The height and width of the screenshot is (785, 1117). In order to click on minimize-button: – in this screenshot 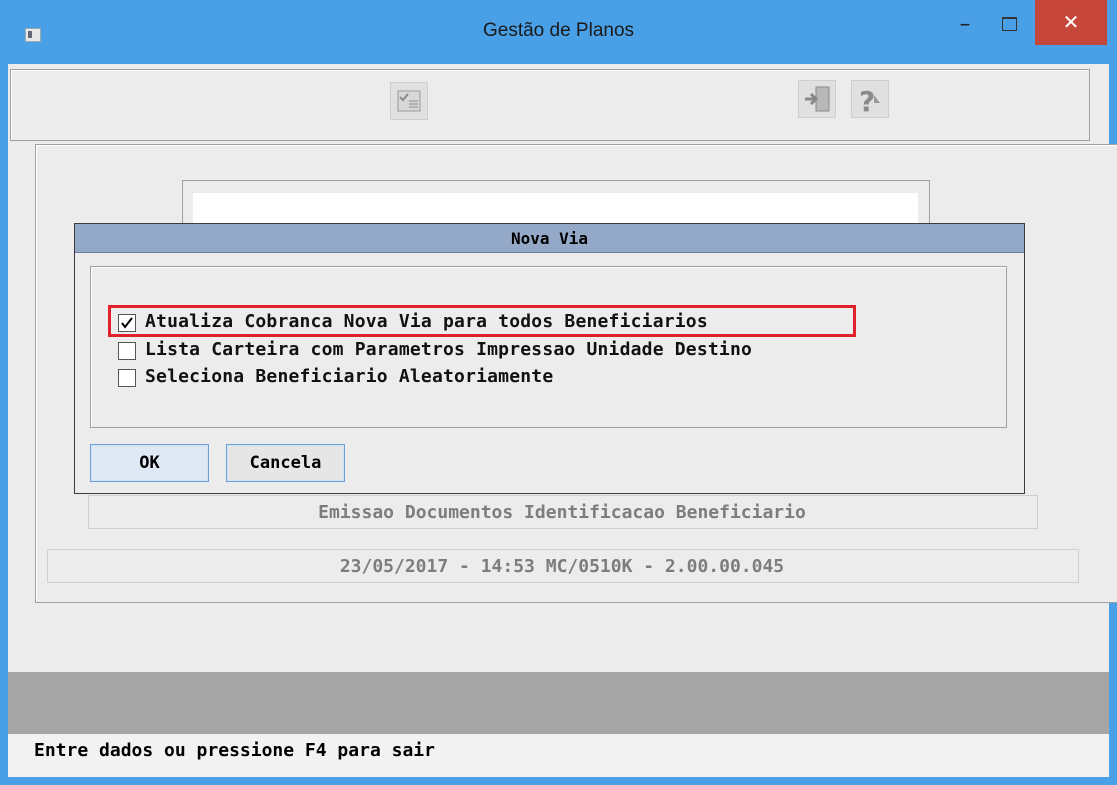, I will do `click(965, 29)`.